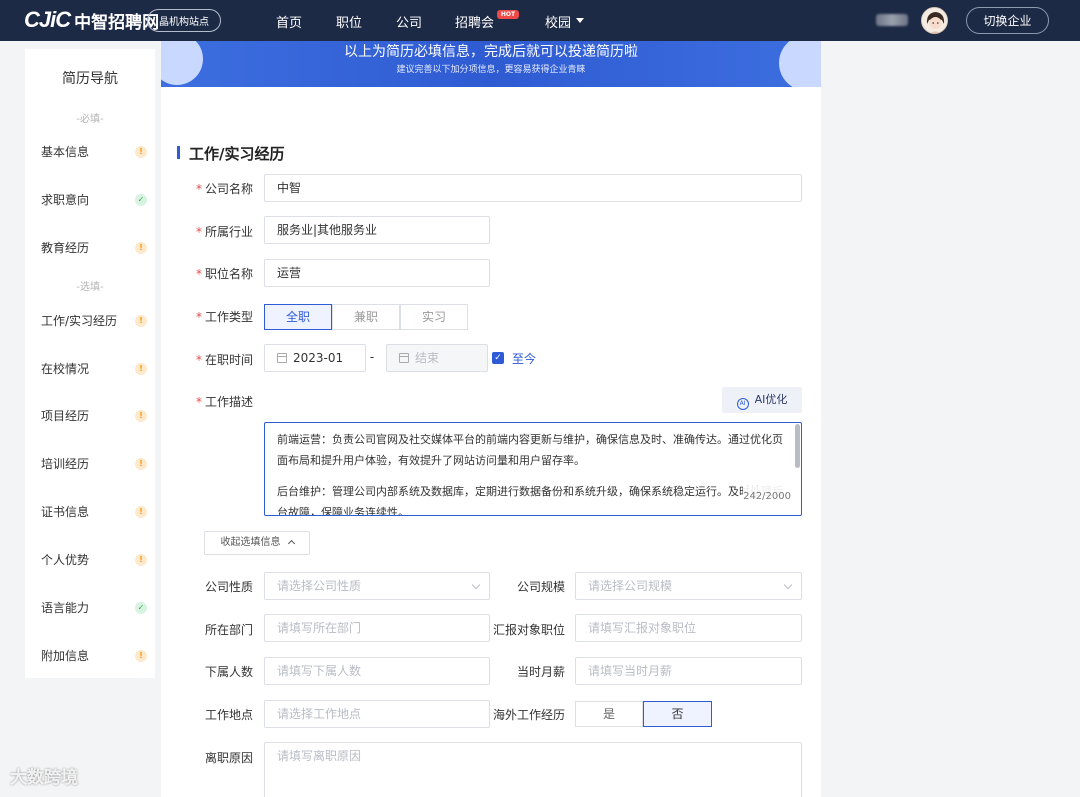 The height and width of the screenshot is (797, 1080). Describe the element at coordinates (688, 671) in the screenshot. I see `salary-input: 请填写当时月薪` at that location.